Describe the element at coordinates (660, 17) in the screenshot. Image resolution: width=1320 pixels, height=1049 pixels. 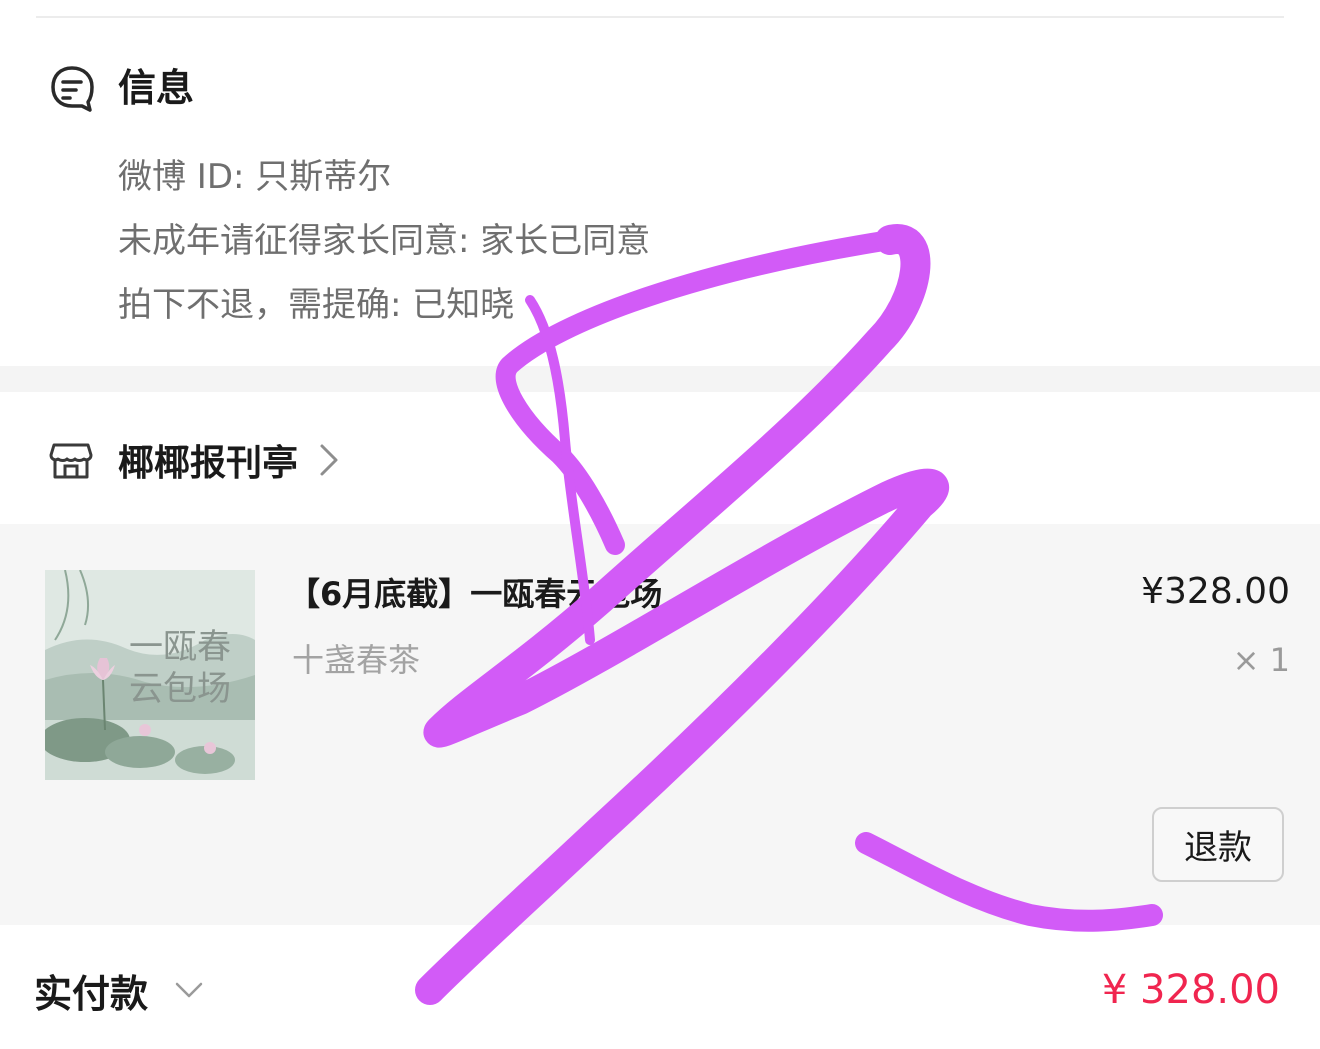
I see `divider` at that location.